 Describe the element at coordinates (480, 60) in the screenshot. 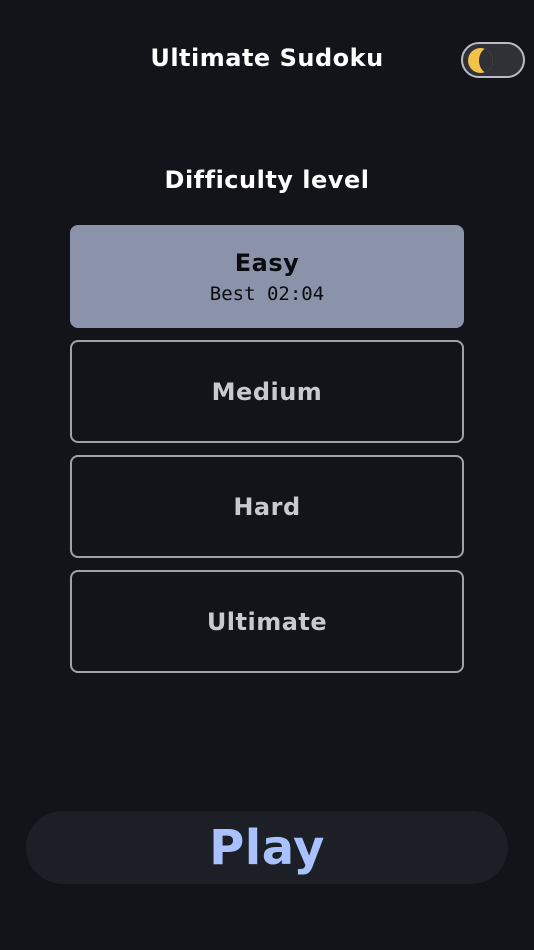

I see `moon-icon` at that location.